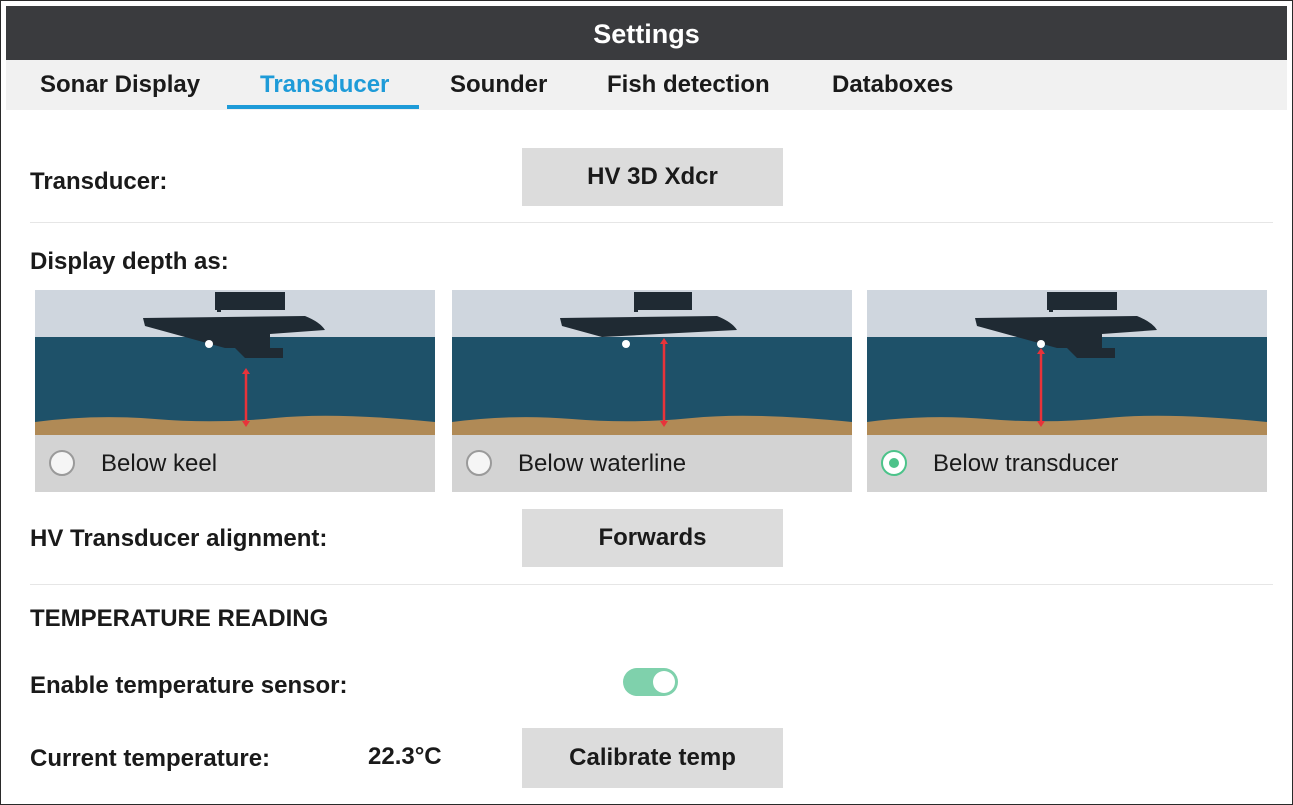 The width and height of the screenshot is (1293, 805). I want to click on below-waterline-label: Below waterline, so click(602, 463).